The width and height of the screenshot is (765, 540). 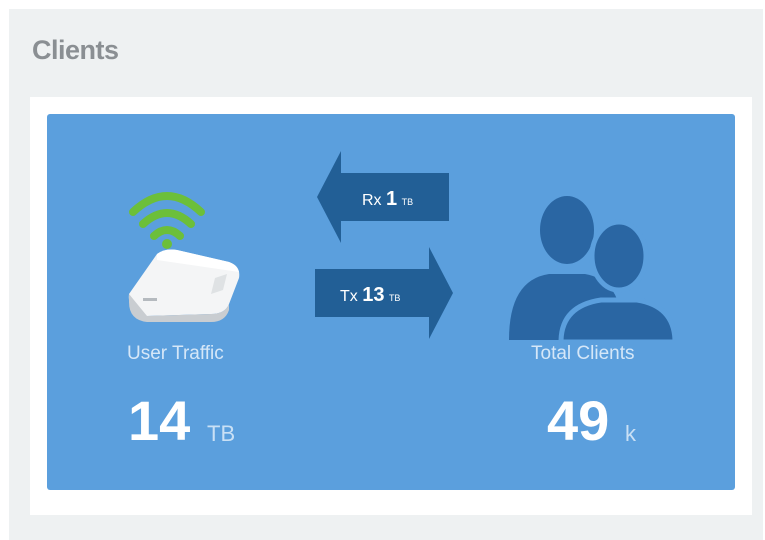 I want to click on access-point-icon, so click(x=184, y=257).